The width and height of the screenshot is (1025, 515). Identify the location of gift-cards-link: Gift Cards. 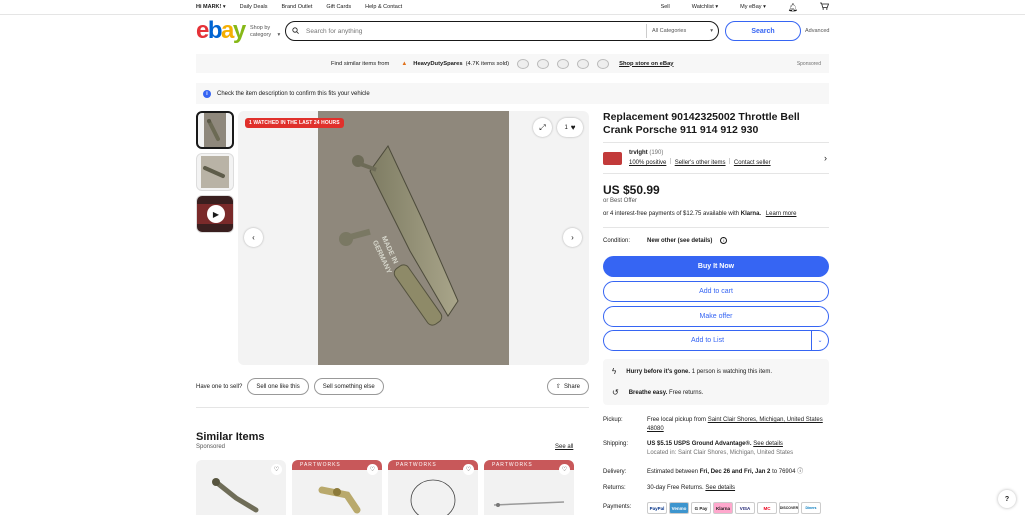
(338, 7).